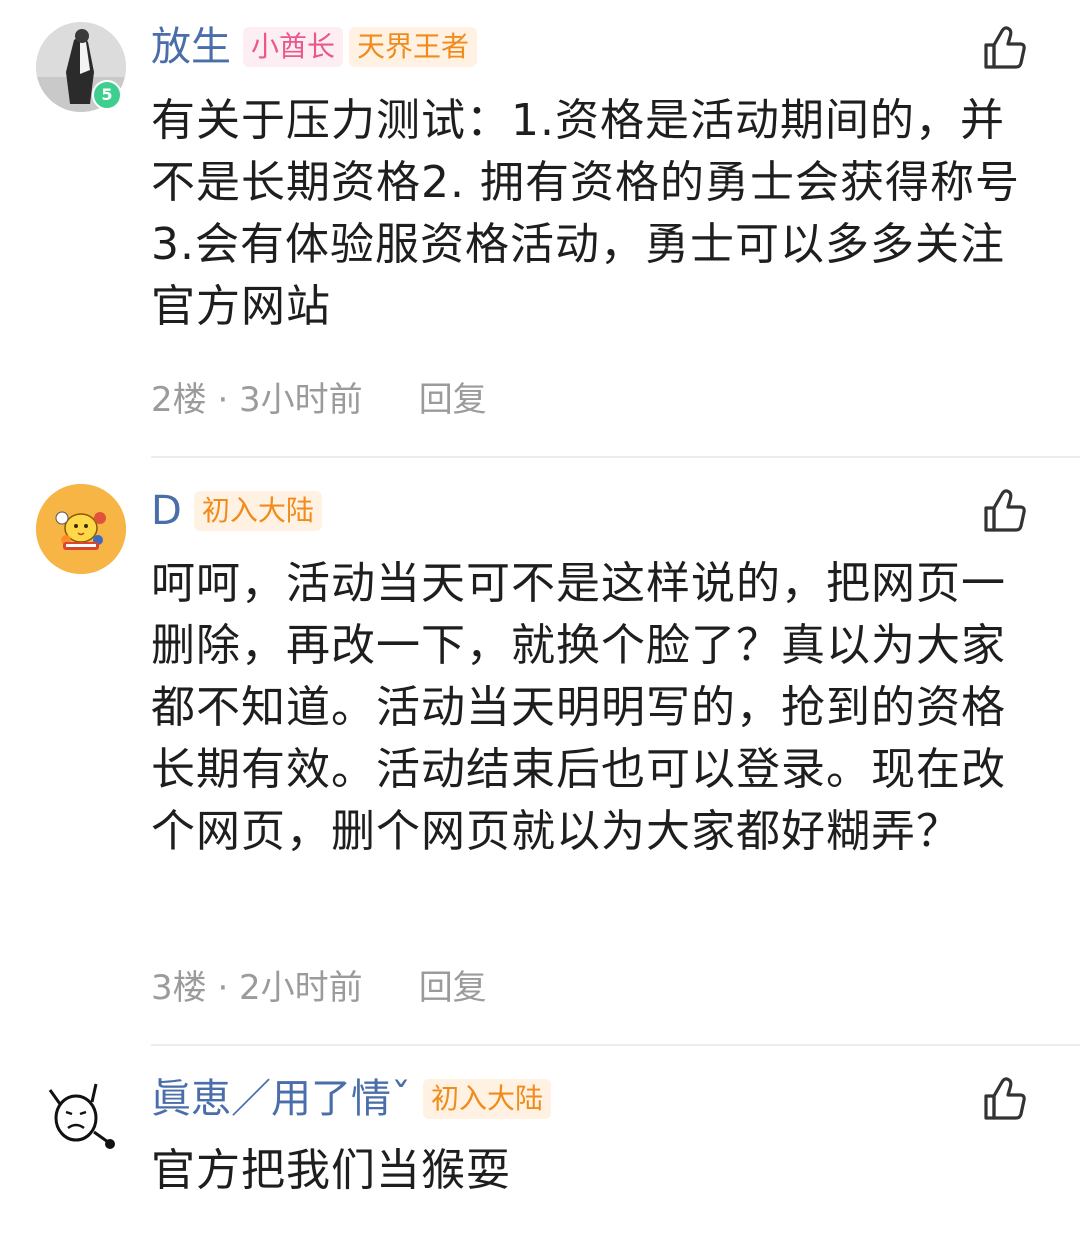 The image size is (1080, 1238). I want to click on comment-header: D 初入大陆, so click(236, 511).